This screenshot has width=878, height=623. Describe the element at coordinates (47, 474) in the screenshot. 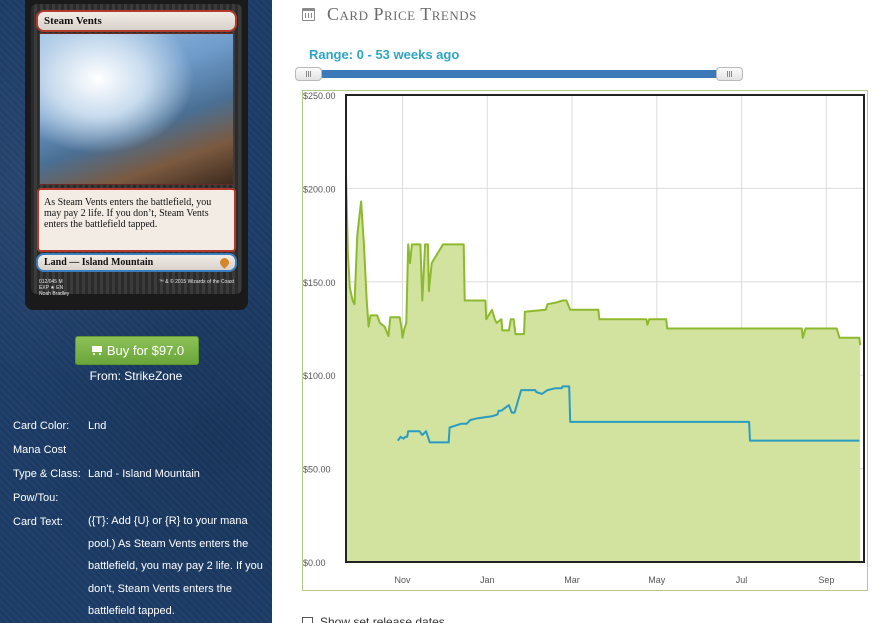

I see `detail-label: Type & Class:` at that location.